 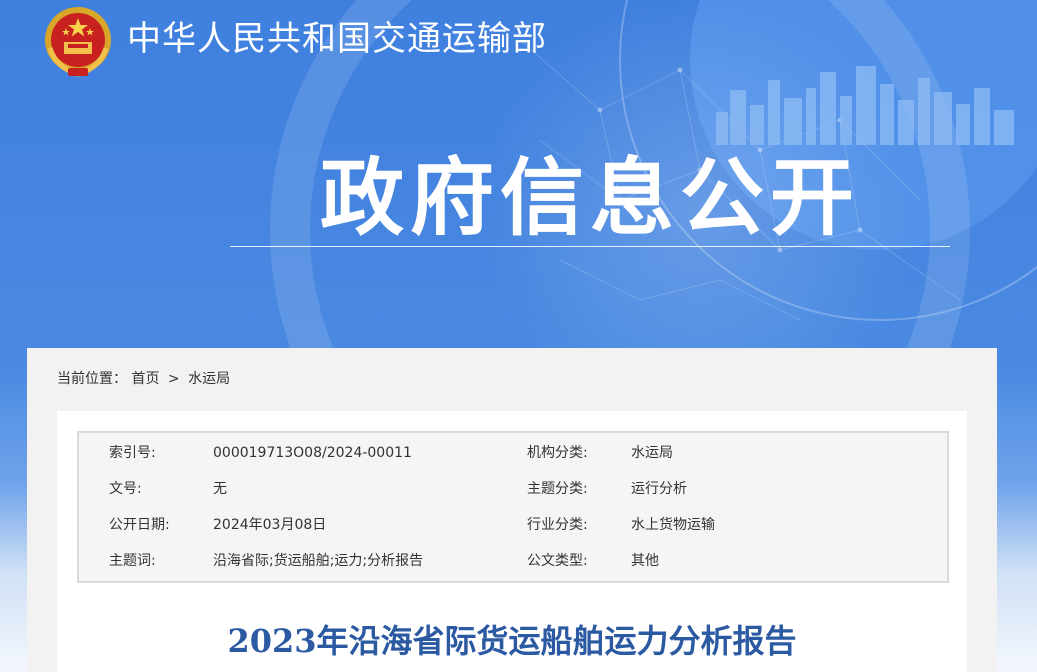 I want to click on metadata-label: 机构分类:, so click(x=557, y=453).